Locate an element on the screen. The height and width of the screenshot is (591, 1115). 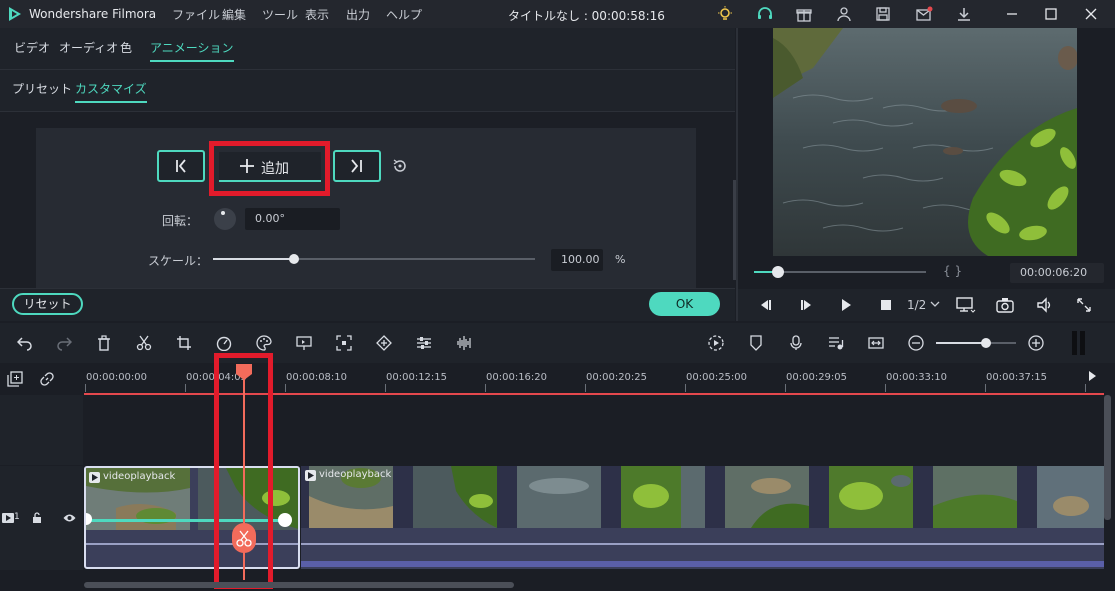
video-clip: videoplayback is located at coordinates (702, 517).